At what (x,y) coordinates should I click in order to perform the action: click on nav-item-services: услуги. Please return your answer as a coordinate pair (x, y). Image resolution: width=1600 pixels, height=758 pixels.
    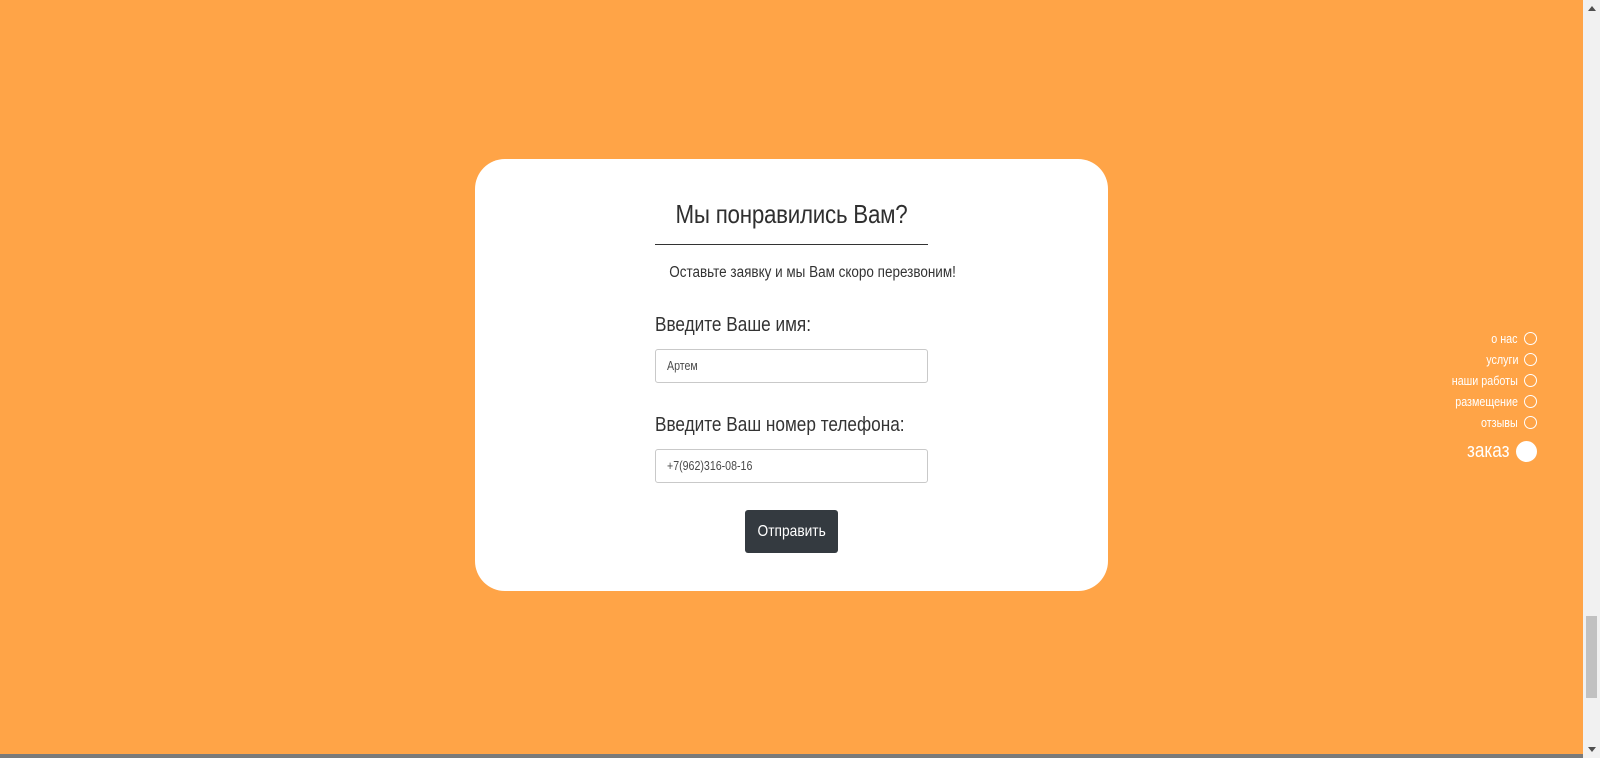
    Looking at the image, I should click on (1467, 359).